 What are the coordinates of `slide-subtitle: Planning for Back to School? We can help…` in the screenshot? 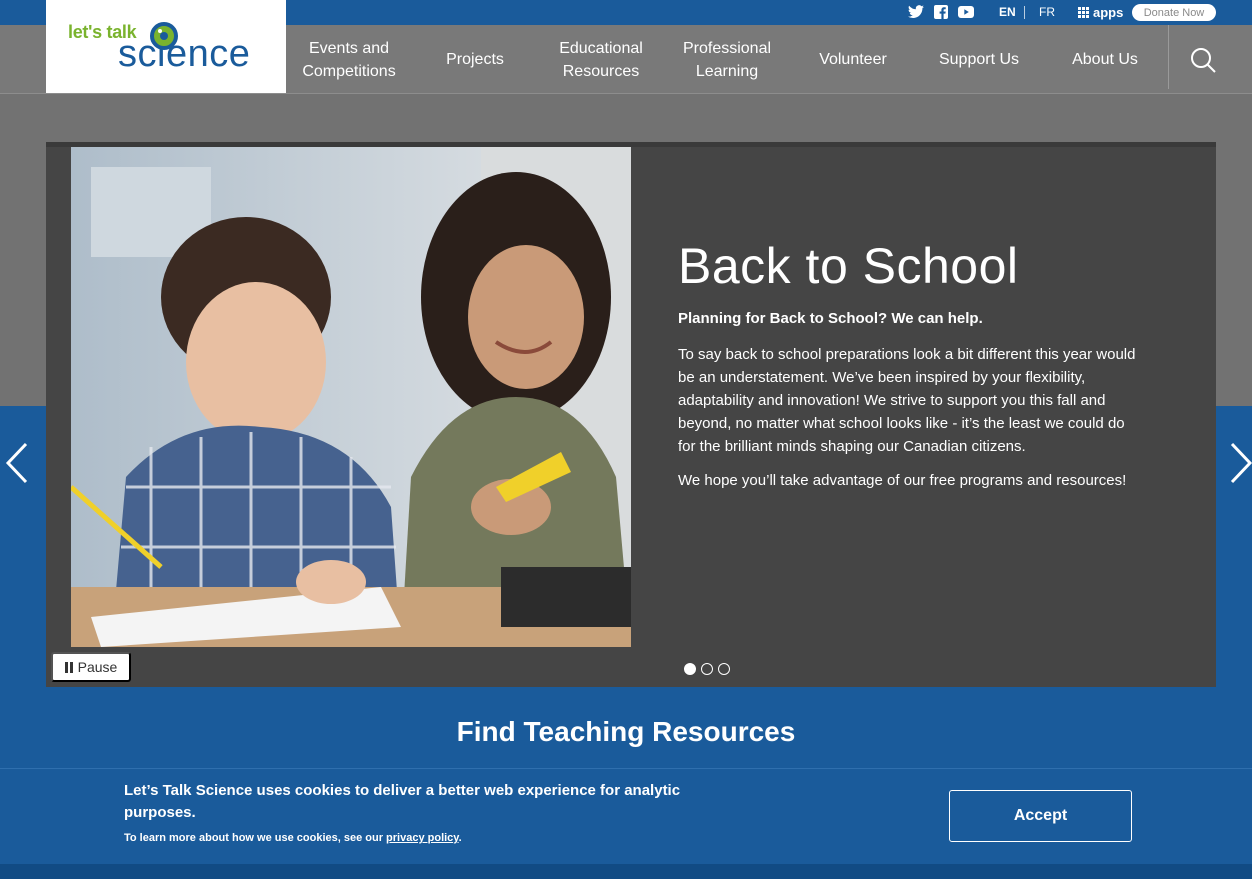 It's located at (830, 318).